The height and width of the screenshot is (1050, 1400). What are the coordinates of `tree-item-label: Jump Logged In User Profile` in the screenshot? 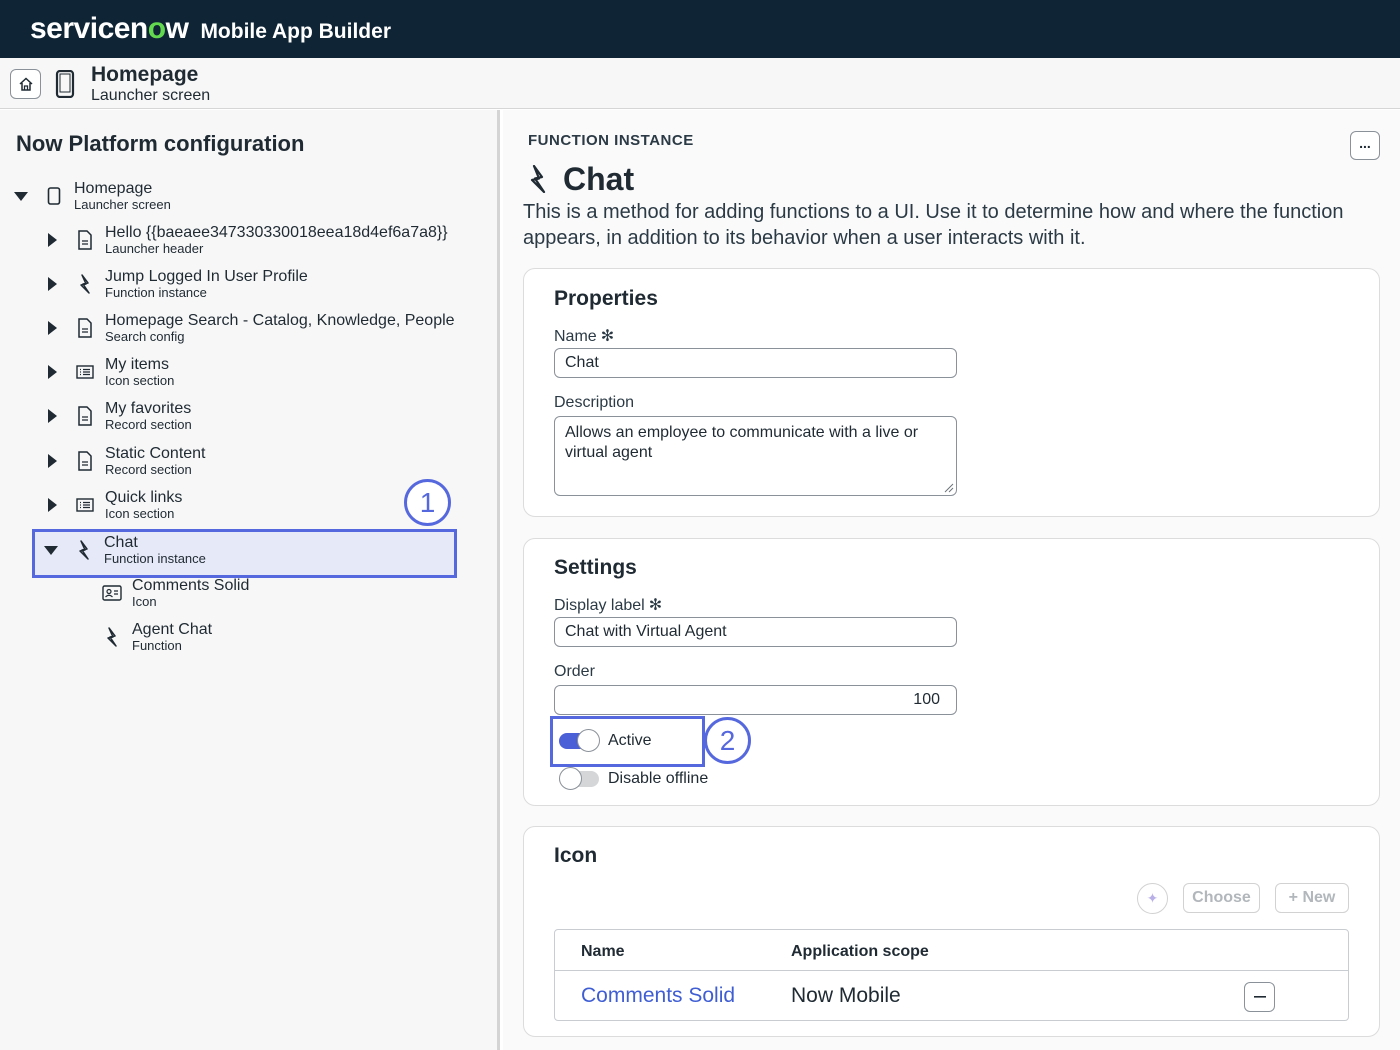 It's located at (206, 276).